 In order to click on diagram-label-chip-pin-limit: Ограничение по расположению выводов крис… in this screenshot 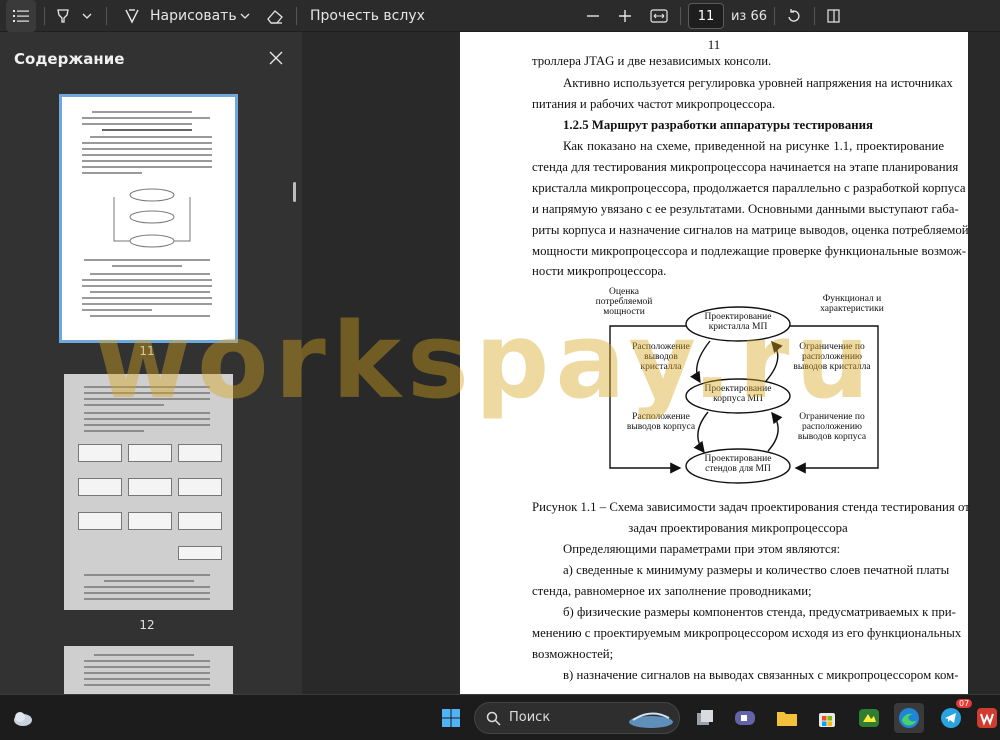, I will do `click(832, 357)`.